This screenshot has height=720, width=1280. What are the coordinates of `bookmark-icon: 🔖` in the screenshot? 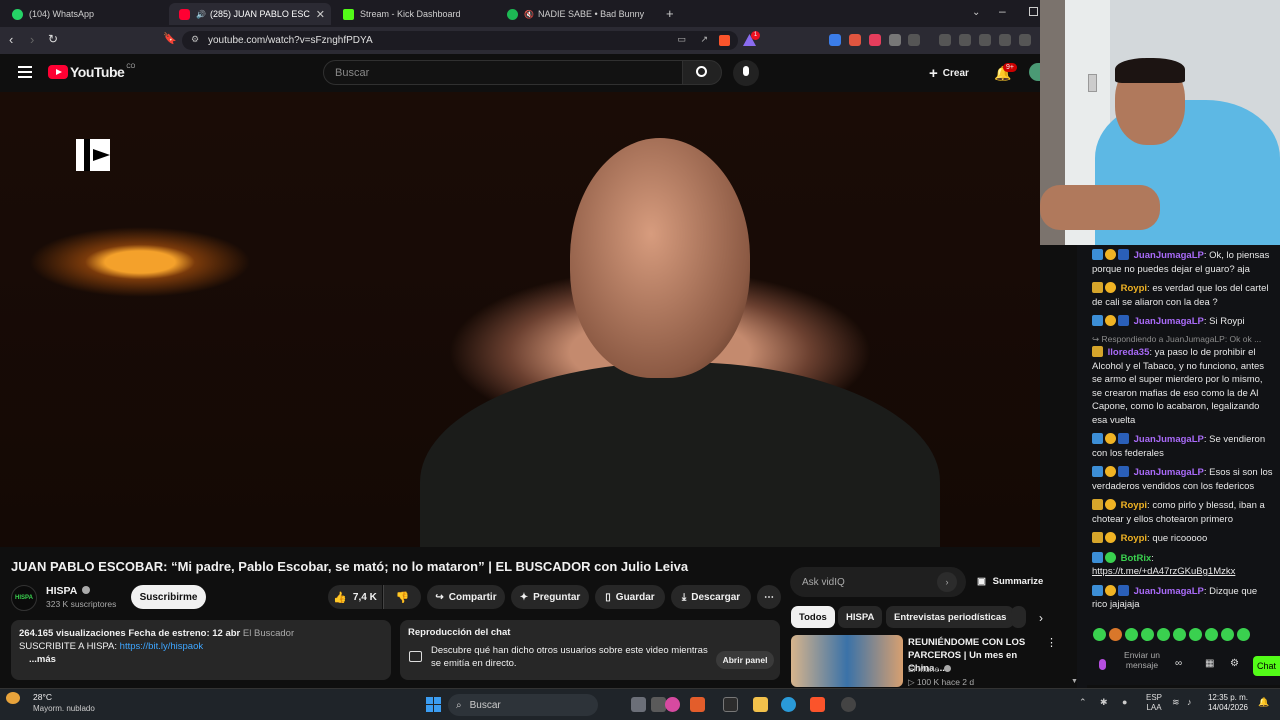 It's located at (170, 38).